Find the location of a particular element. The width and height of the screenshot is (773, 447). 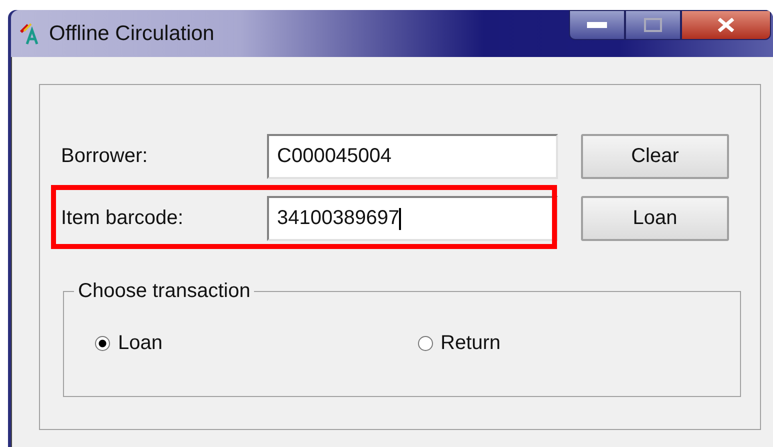

radio-label: Loan is located at coordinates (140, 343).